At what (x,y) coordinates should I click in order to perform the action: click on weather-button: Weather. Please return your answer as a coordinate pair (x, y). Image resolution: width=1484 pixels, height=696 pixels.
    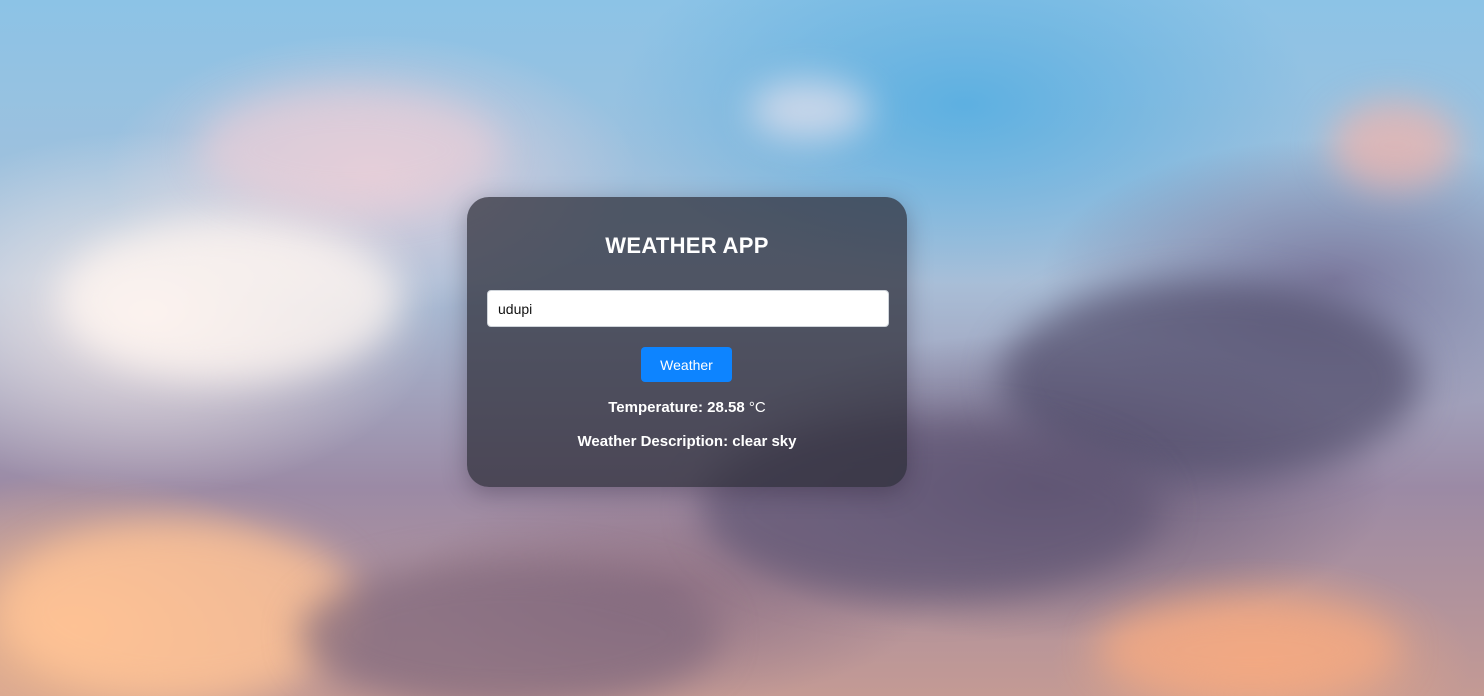
    Looking at the image, I should click on (686, 364).